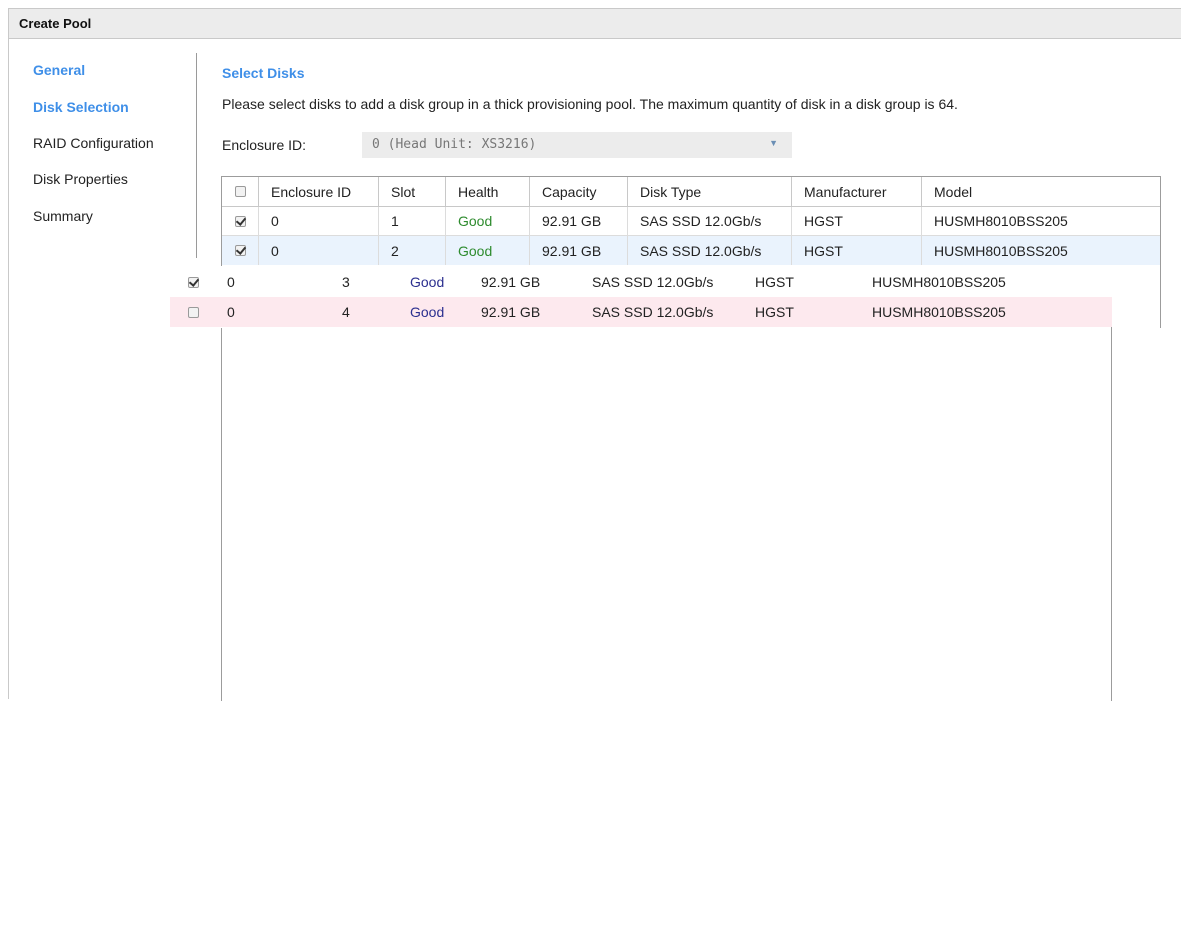  Describe the element at coordinates (577, 145) in the screenshot. I see `enclosure-select: 0 (Head Unit: XS3216) ▼` at that location.